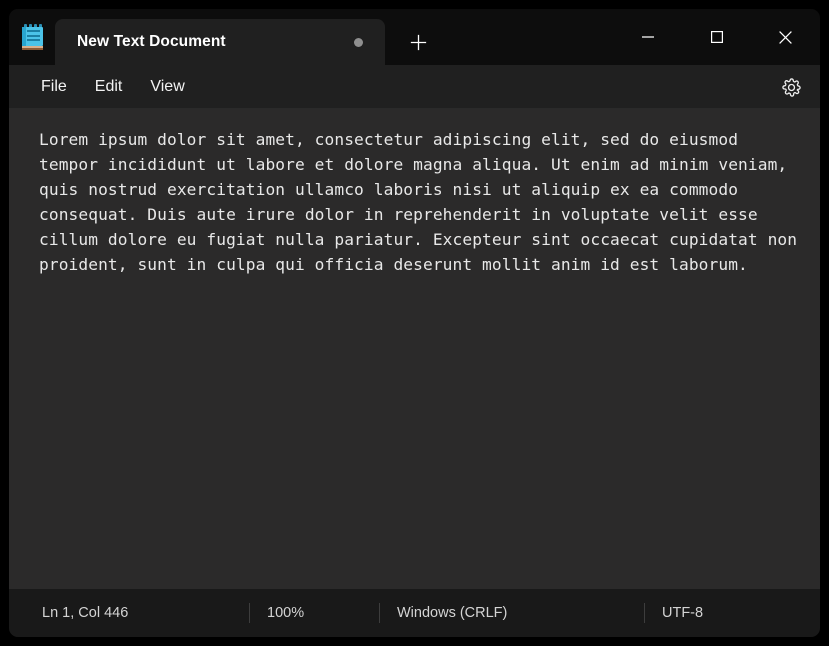 Image resolution: width=829 pixels, height=646 pixels. I want to click on notepad-glyph, so click(32, 37).